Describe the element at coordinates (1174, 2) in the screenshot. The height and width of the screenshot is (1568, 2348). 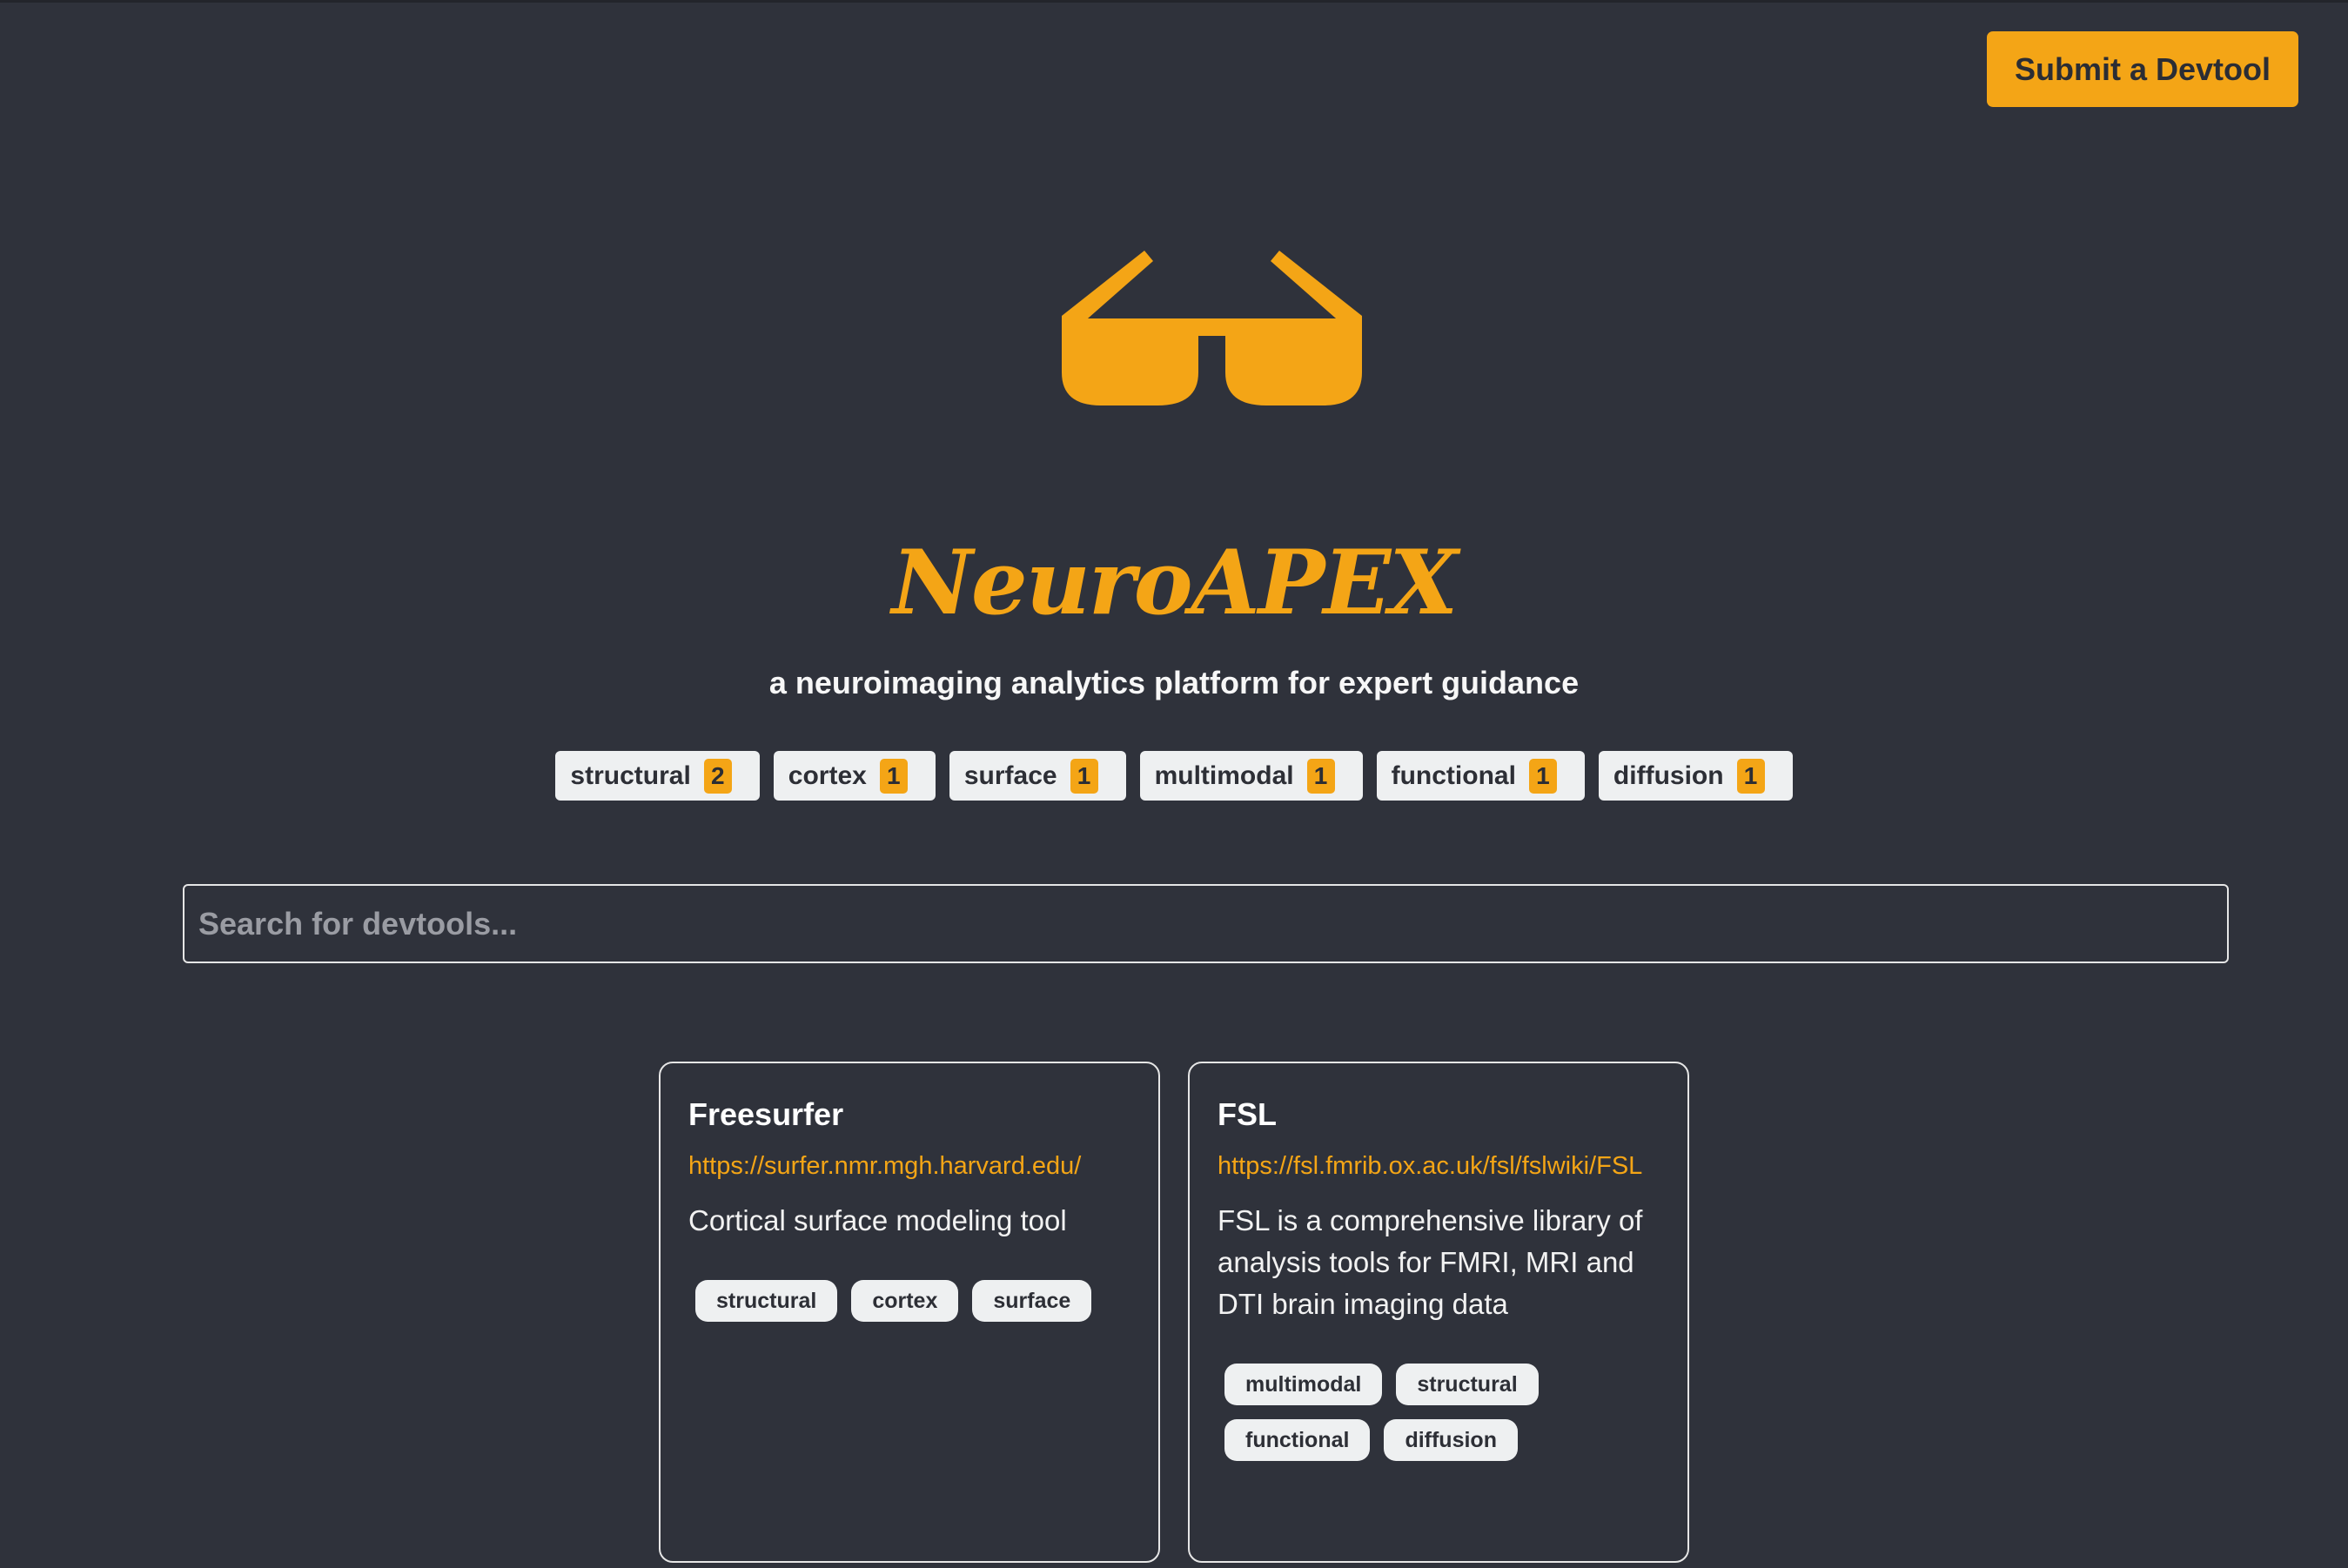
I see `top-border` at that location.